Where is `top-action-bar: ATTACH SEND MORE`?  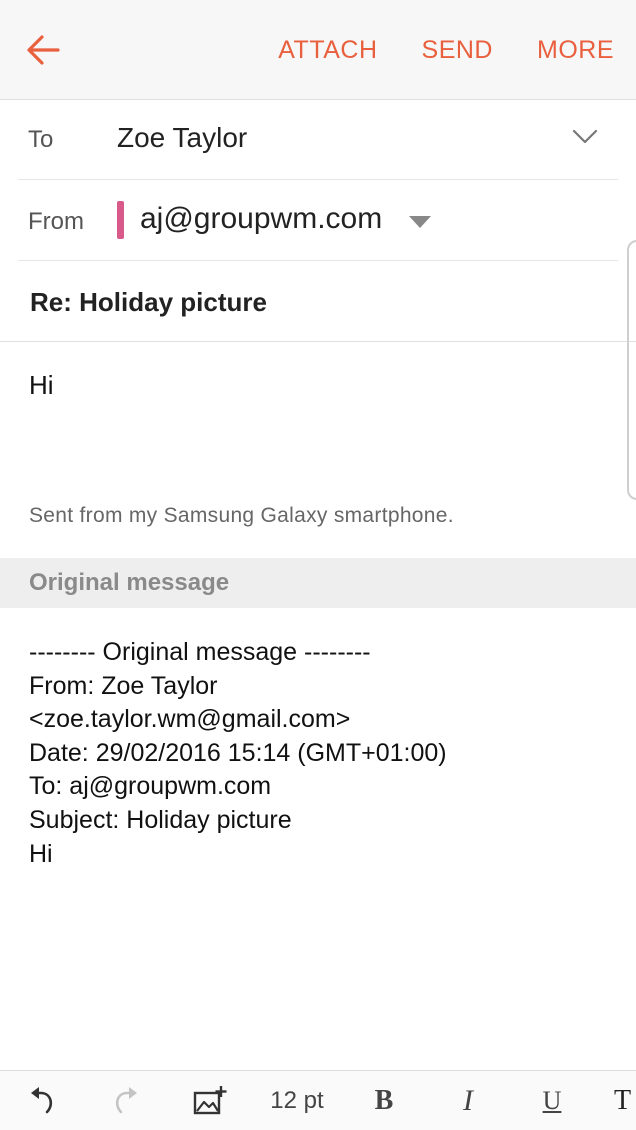 top-action-bar: ATTACH SEND MORE is located at coordinates (318, 50).